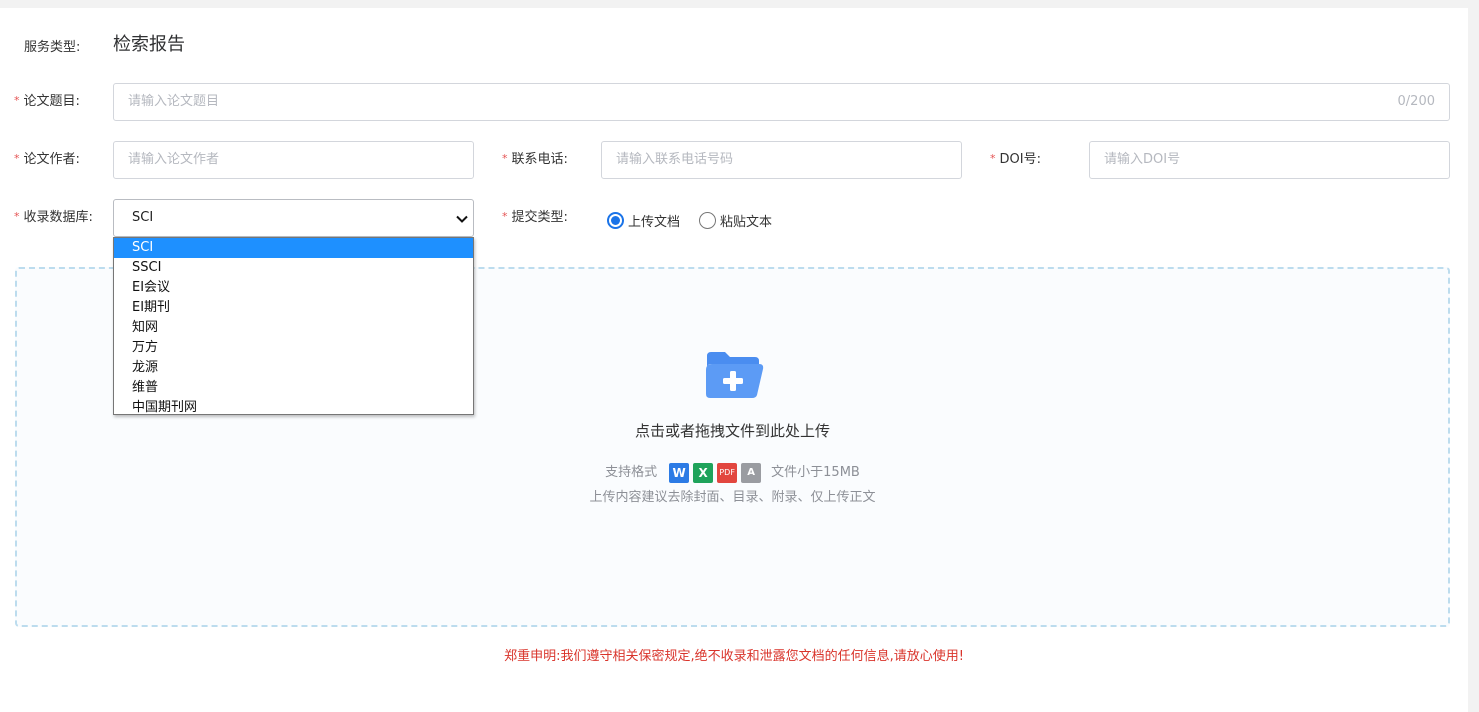 The width and height of the screenshot is (1479, 712). What do you see at coordinates (654, 222) in the screenshot?
I see `radio-upload-document-label: 上传文档` at bounding box center [654, 222].